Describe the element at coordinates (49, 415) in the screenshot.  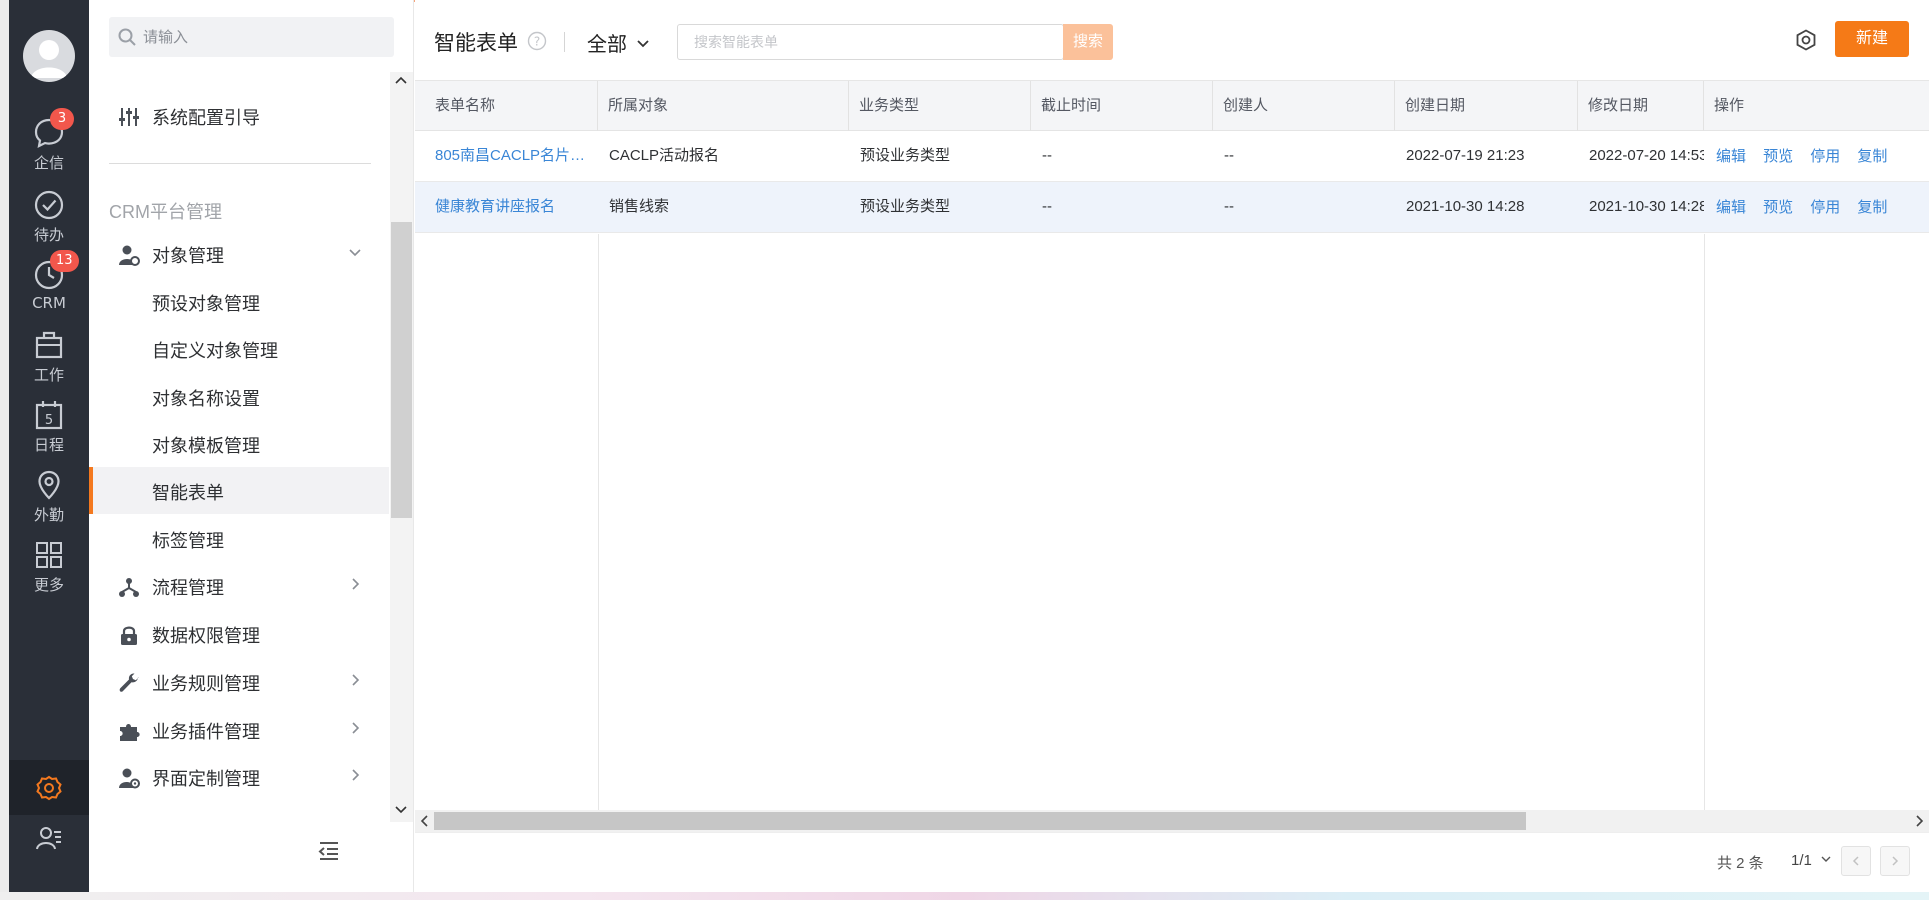
I see `calendar-icon: 5` at that location.